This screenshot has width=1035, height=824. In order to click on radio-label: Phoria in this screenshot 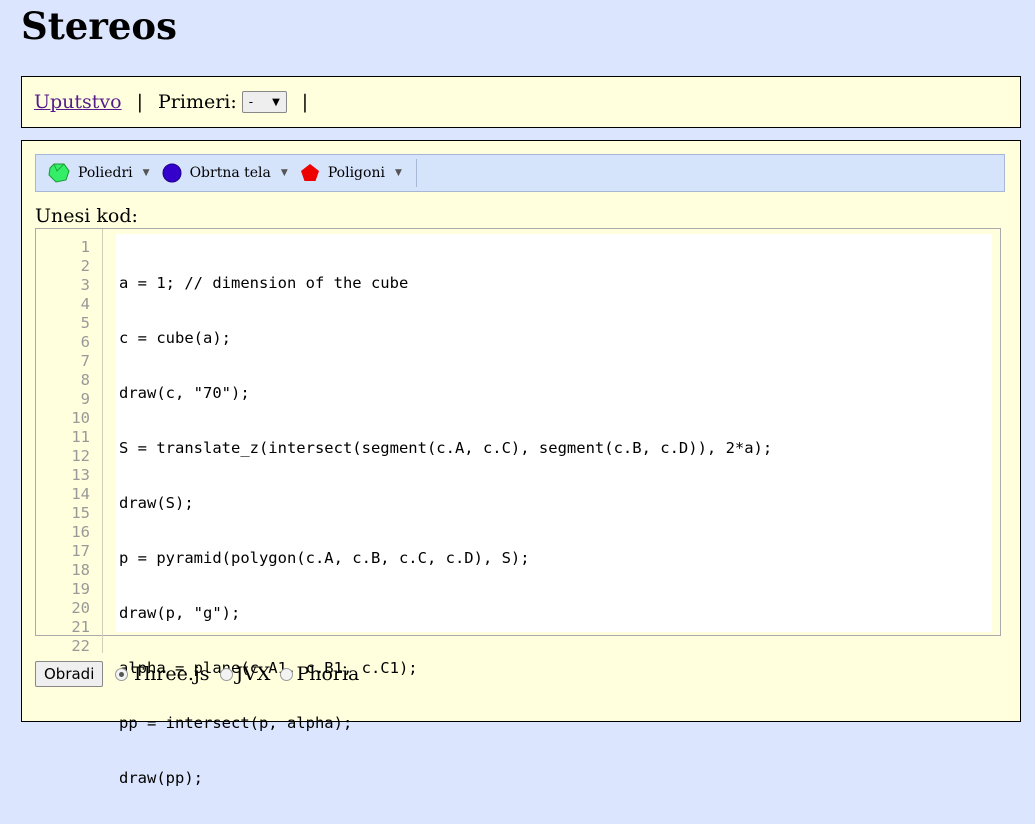, I will do `click(328, 674)`.